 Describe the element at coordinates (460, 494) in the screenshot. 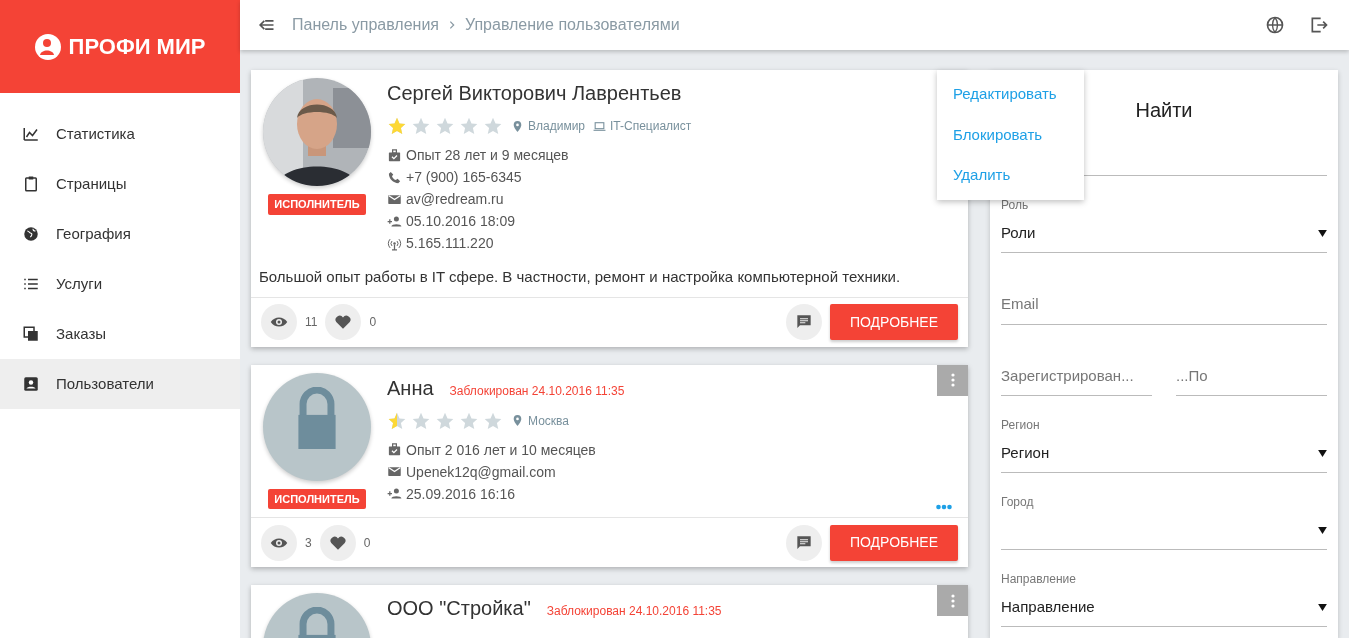

I see `detail-text: 25.09.2016 16:16` at that location.